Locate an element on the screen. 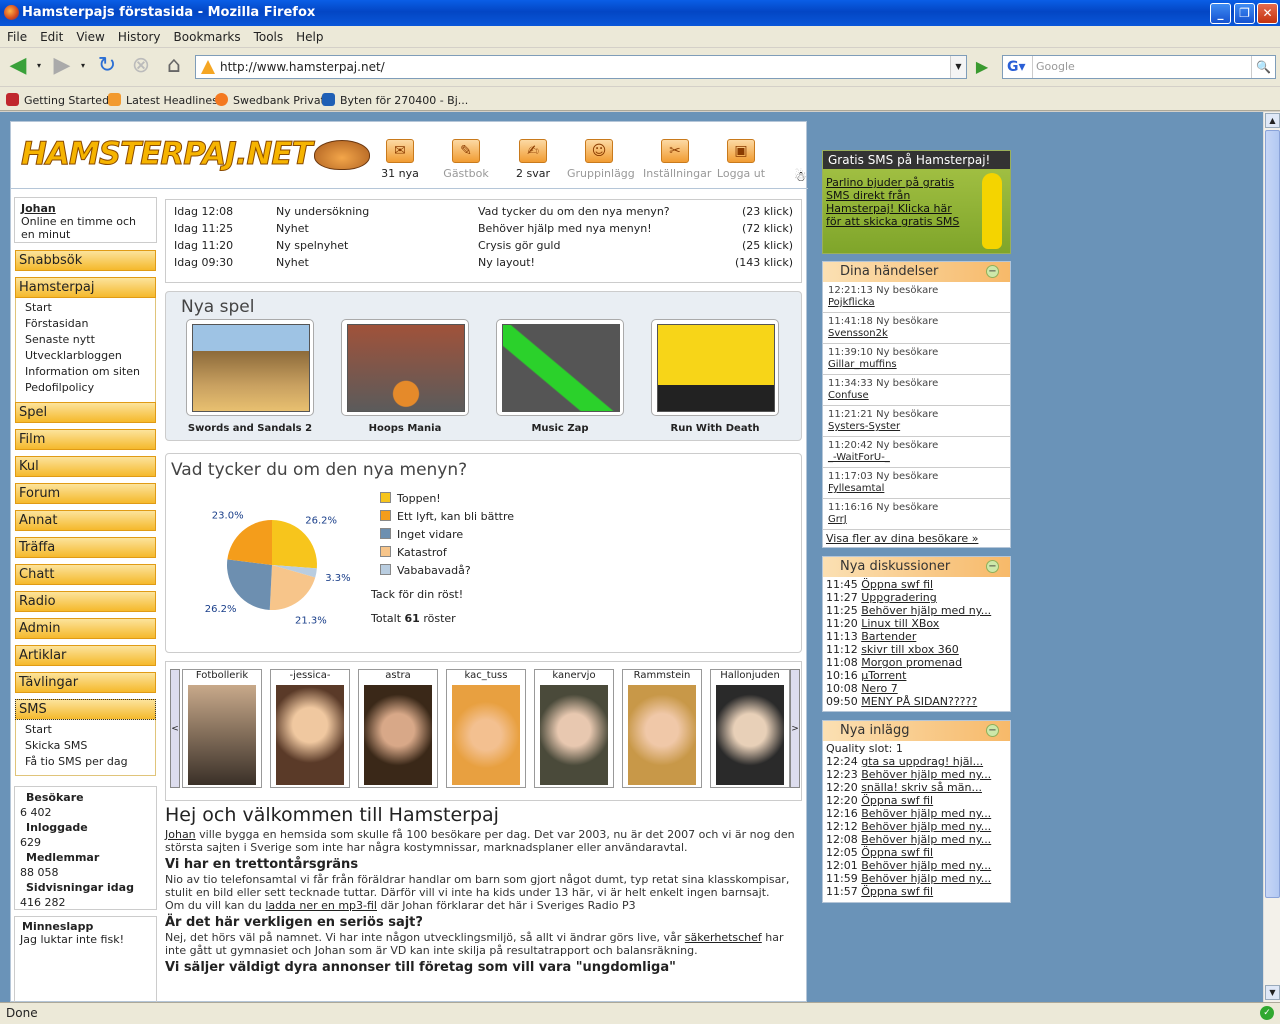 This screenshot has width=1280, height=1024. game-name: Hoops Mania is located at coordinates (405, 428).